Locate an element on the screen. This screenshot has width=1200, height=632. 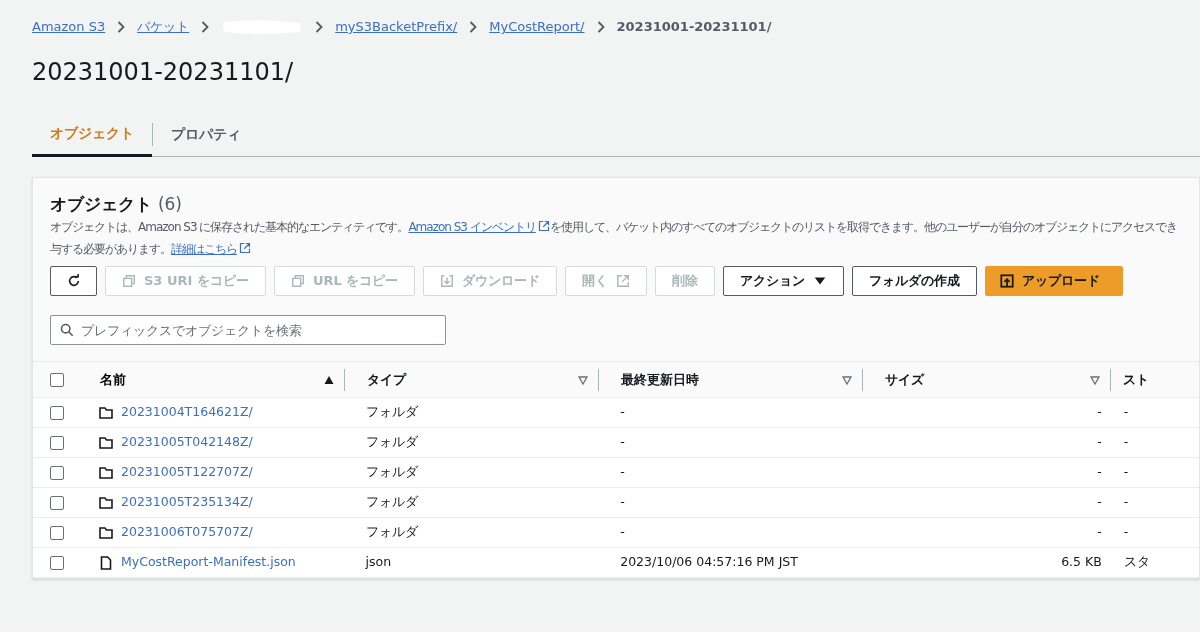
column-header: タイプ is located at coordinates (387, 379).